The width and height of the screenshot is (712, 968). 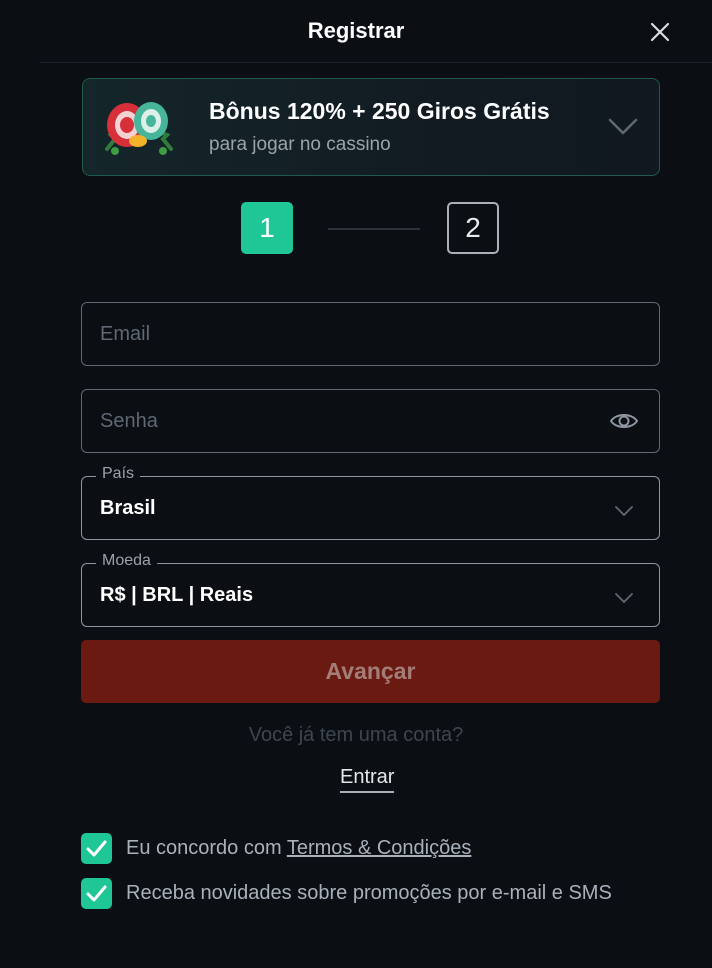 I want to click on currency-select: Moeda R$ | BRL | Reais, so click(x=370, y=589).